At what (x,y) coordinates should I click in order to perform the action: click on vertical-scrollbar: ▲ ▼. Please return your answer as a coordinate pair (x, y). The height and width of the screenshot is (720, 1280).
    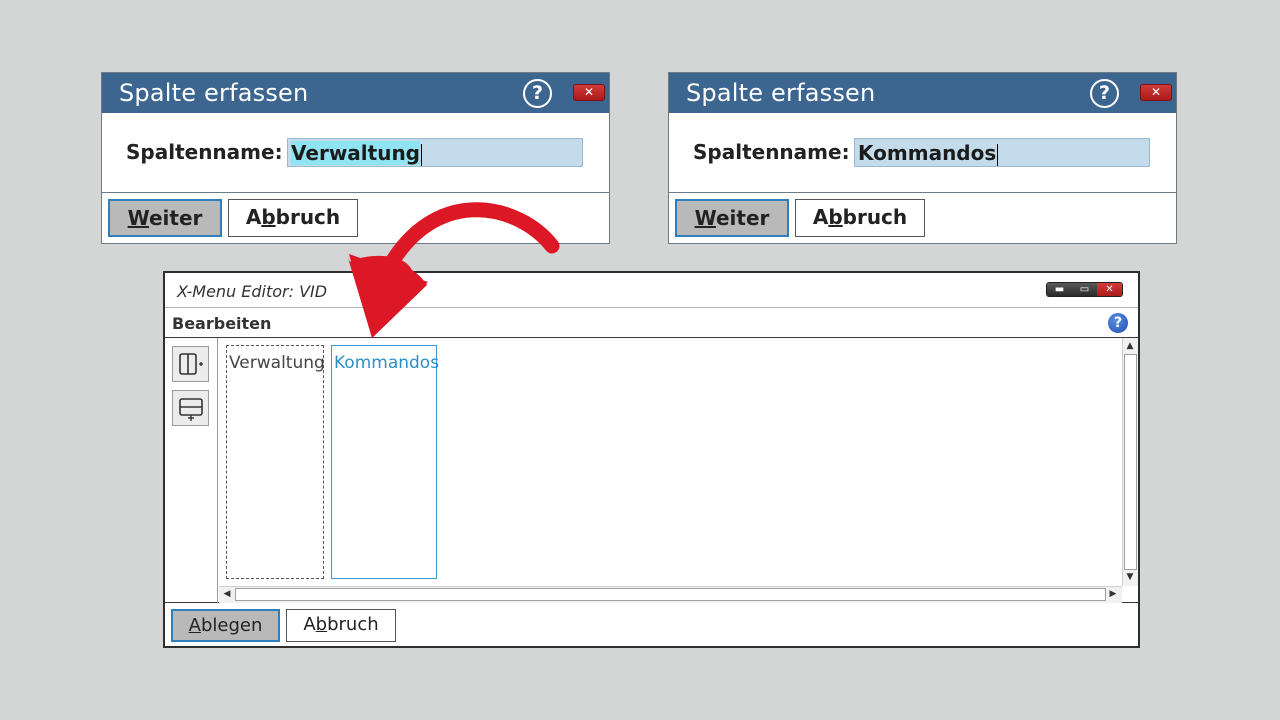
    Looking at the image, I should click on (1130, 462).